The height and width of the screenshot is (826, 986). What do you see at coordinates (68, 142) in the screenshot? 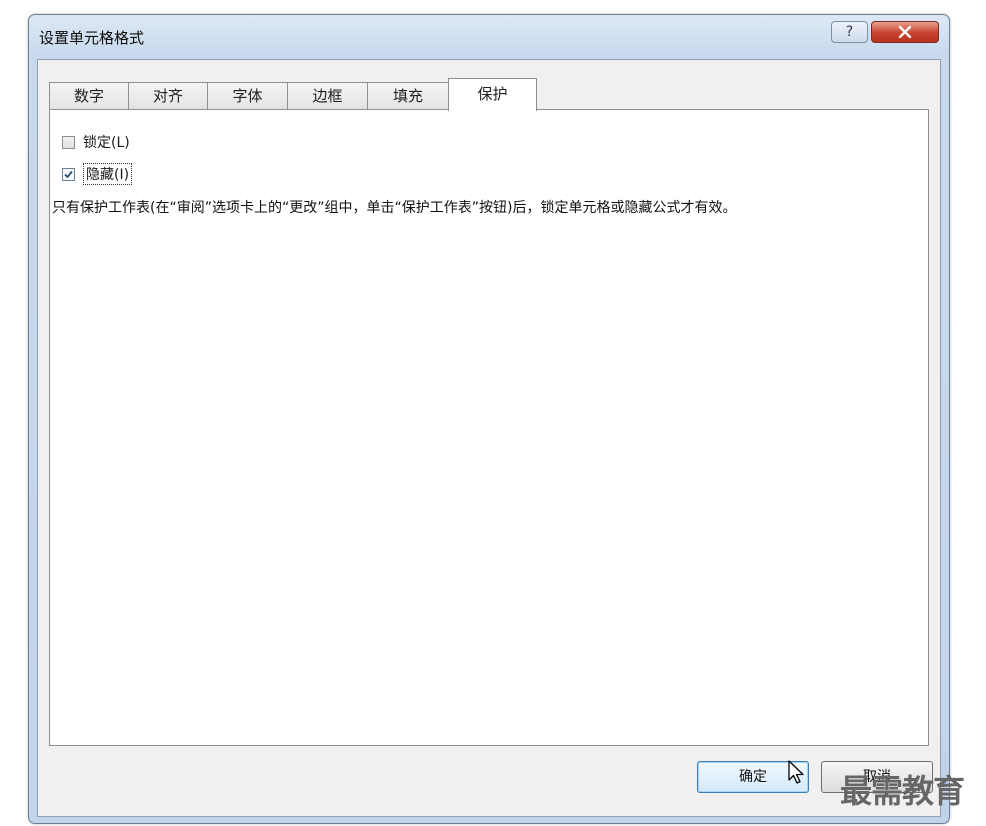
I see `locked-checkbox` at bounding box center [68, 142].